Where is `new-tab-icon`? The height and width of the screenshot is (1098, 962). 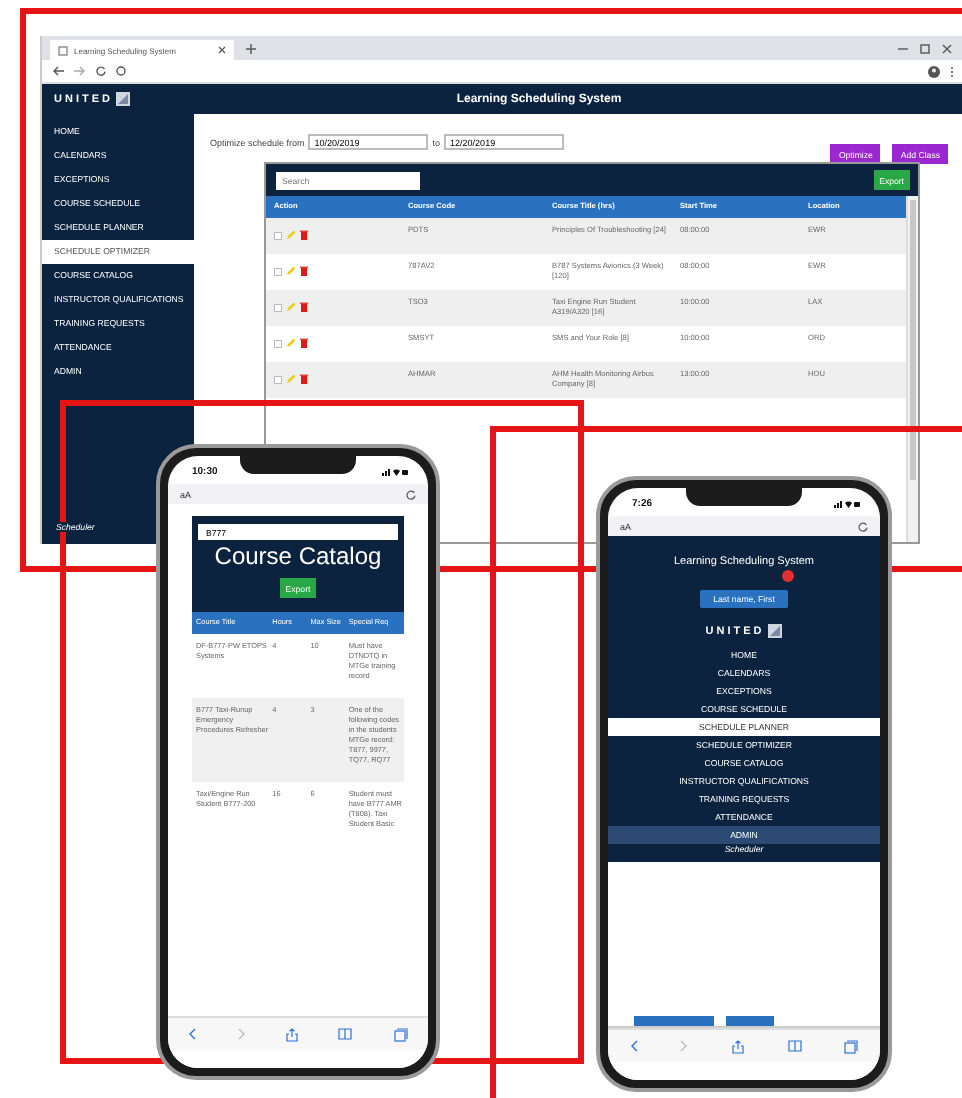 new-tab-icon is located at coordinates (251, 48).